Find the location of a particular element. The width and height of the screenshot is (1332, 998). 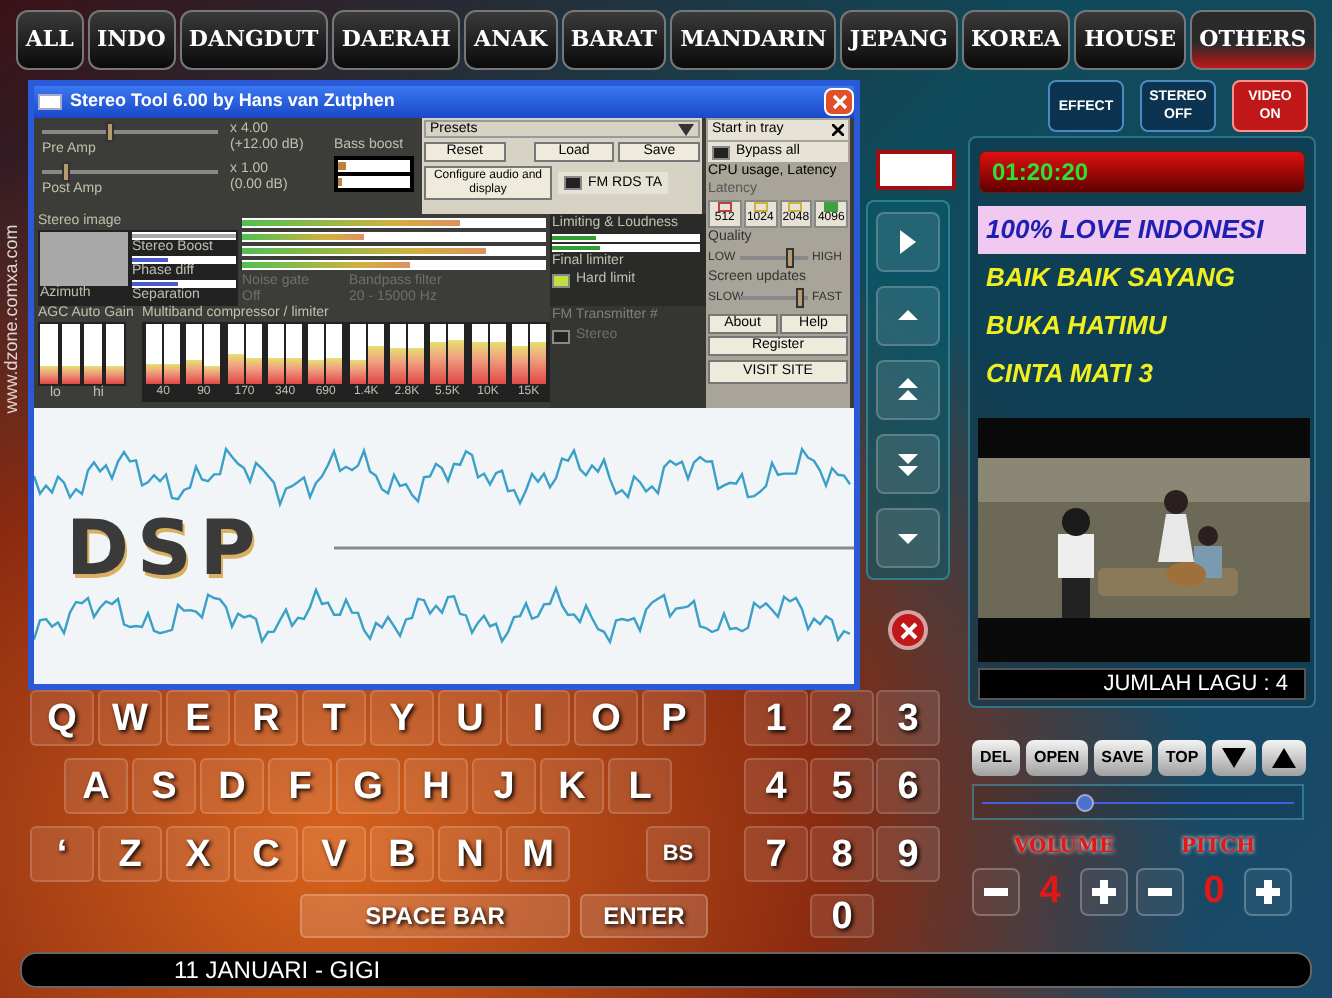

search-field is located at coordinates (916, 170).